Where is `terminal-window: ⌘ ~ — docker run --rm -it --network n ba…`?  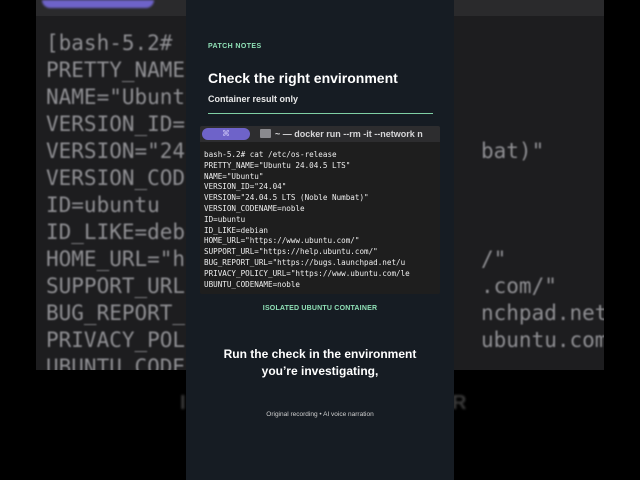
terminal-window: ⌘ ~ — docker run --rm -it --network n ba… is located at coordinates (320, 210).